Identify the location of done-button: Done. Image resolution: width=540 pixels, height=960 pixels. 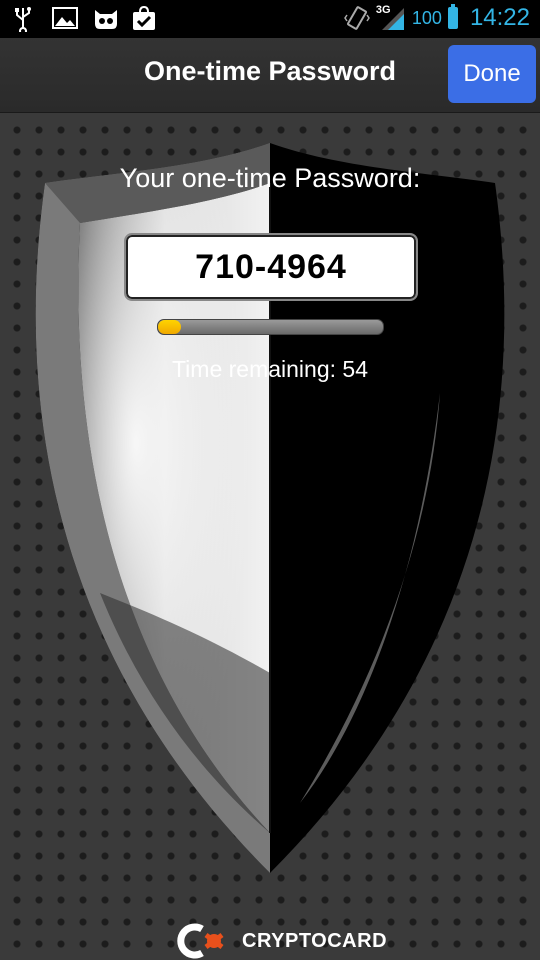
(492, 74).